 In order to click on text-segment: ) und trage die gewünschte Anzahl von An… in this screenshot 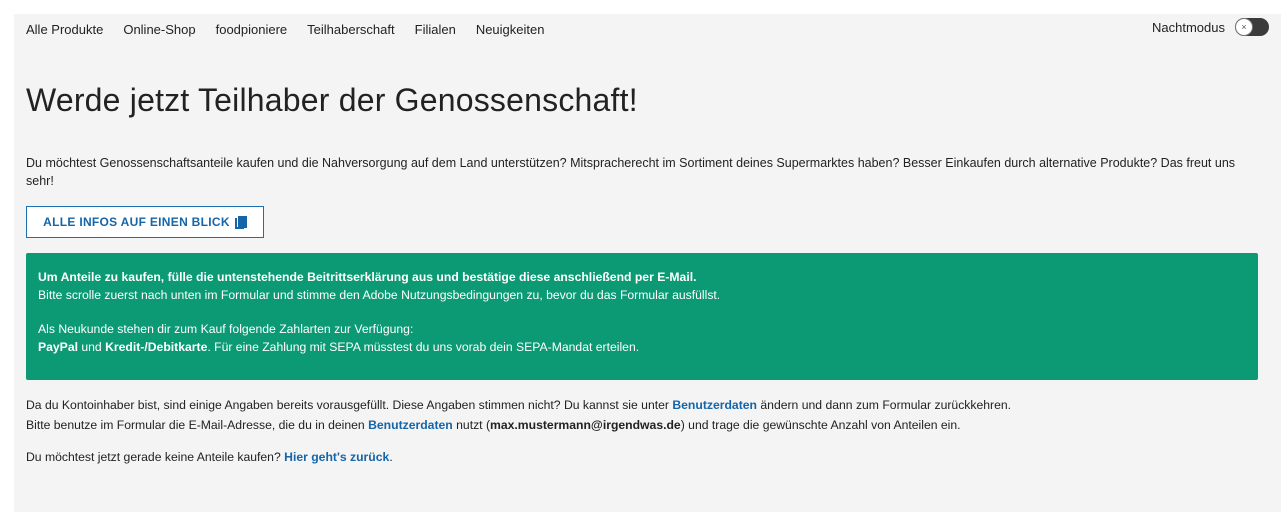, I will do `click(820, 425)`.